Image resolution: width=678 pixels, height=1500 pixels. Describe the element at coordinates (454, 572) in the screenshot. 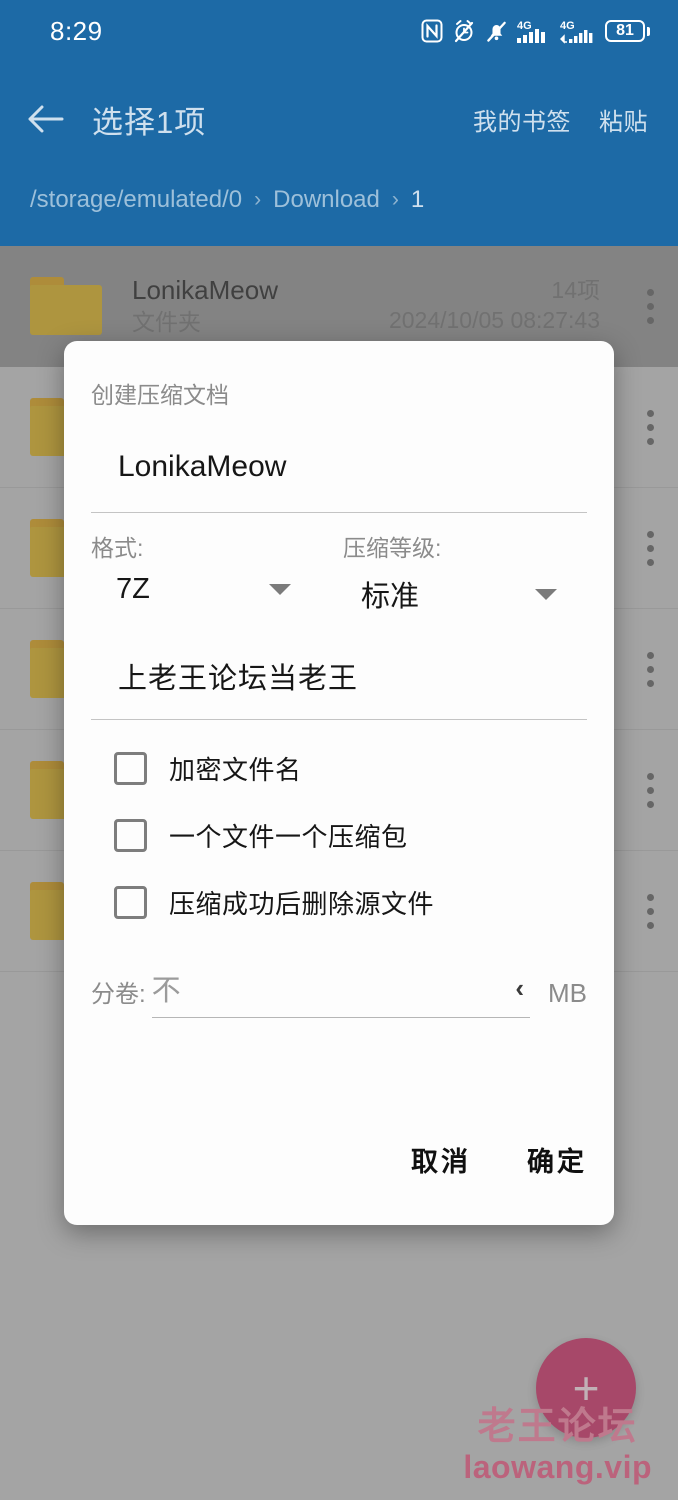

I see `compression-level-select: 压缩等级: 标准` at that location.